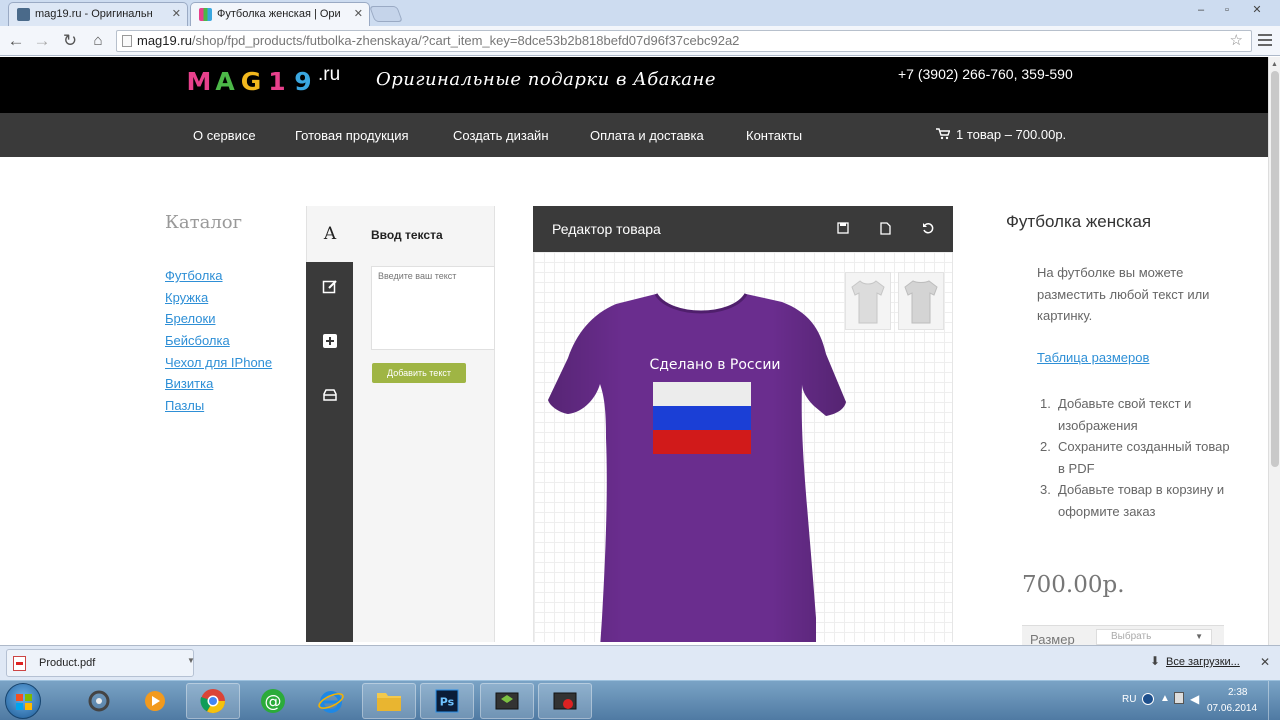 The image size is (1280, 723). What do you see at coordinates (1274, 64) in the screenshot?
I see `scroll-up-arrow-icon: ▲` at bounding box center [1274, 64].